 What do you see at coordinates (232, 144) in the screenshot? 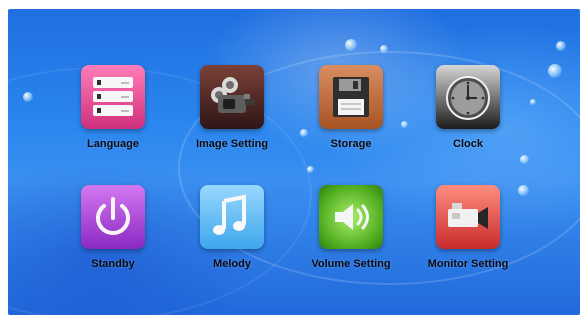
I see `menu-item-label: Image Setting` at bounding box center [232, 144].